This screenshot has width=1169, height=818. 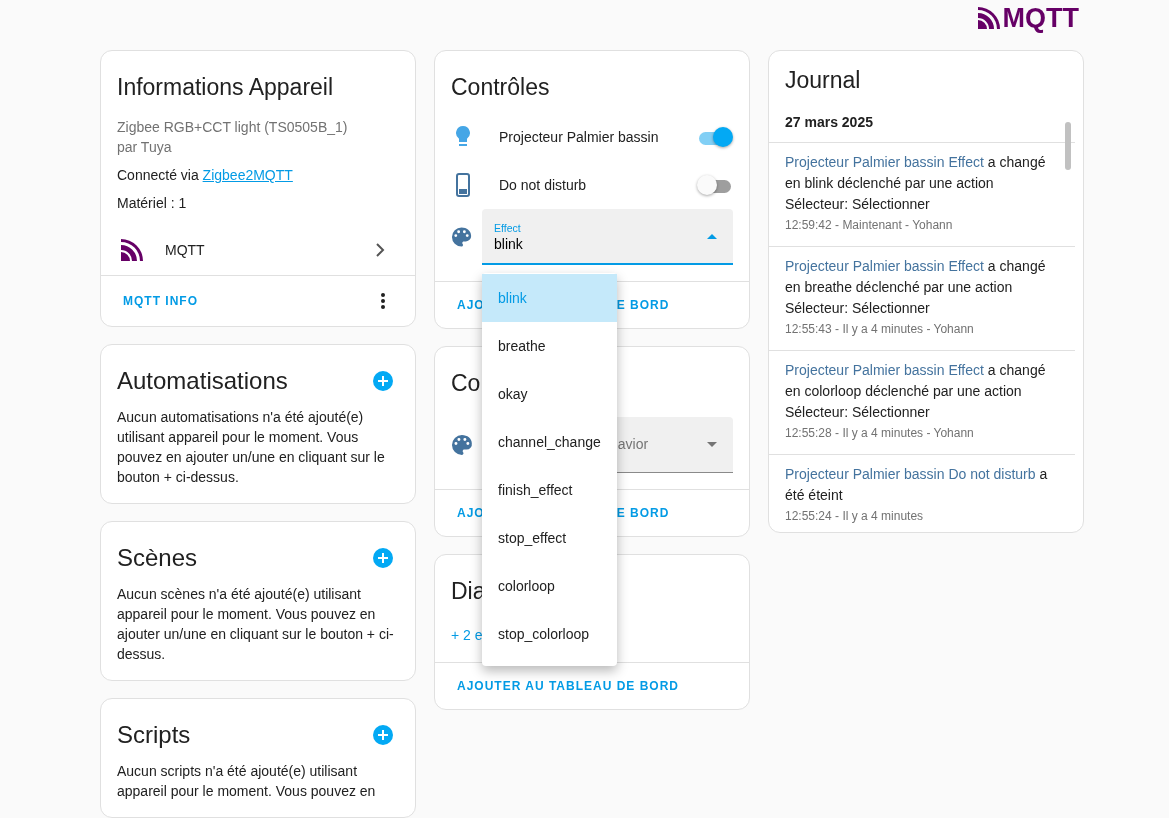 I want to click on card-title: Automatisations, so click(x=202, y=381).